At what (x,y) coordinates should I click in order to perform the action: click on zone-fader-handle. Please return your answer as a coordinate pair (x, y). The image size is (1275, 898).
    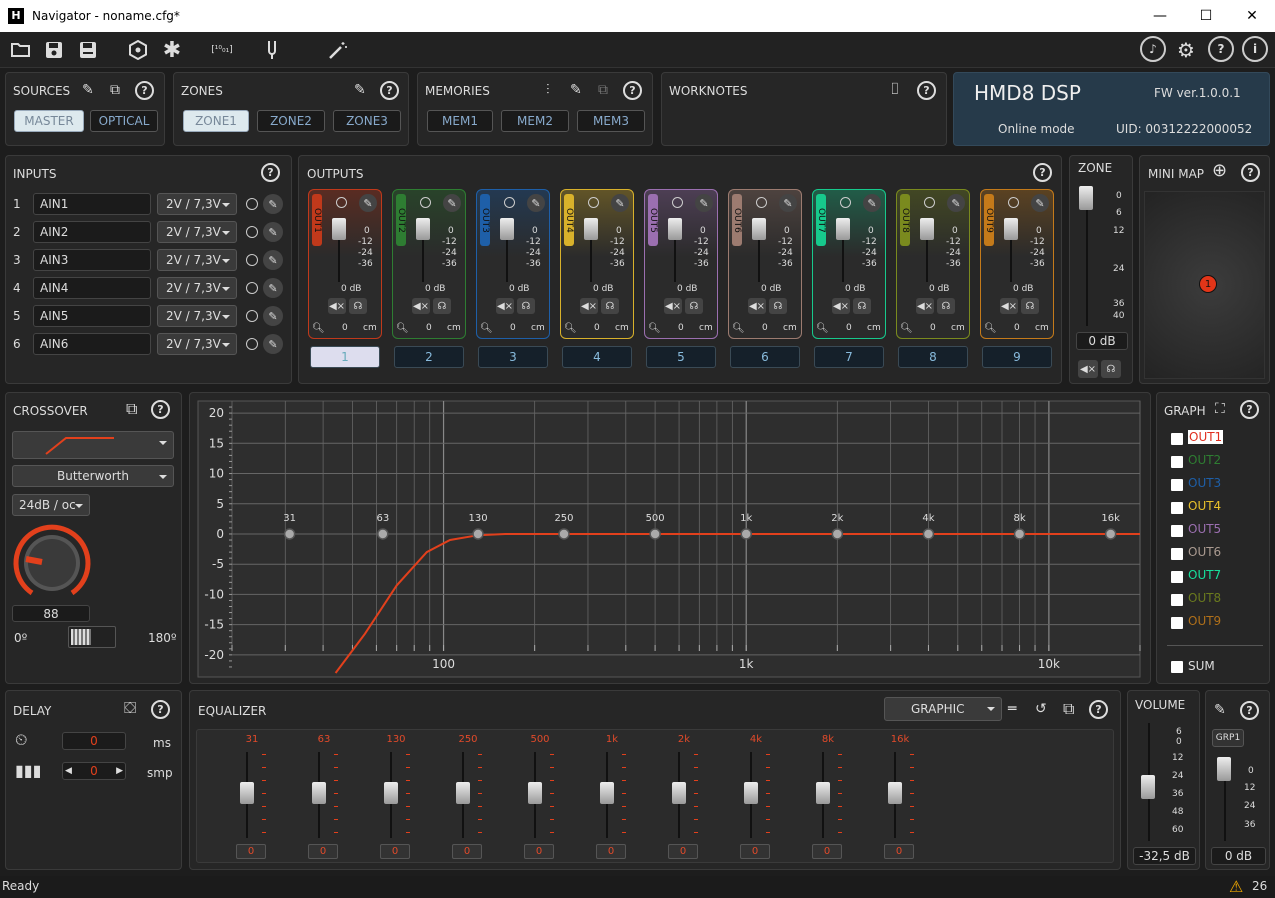
    Looking at the image, I should click on (1086, 198).